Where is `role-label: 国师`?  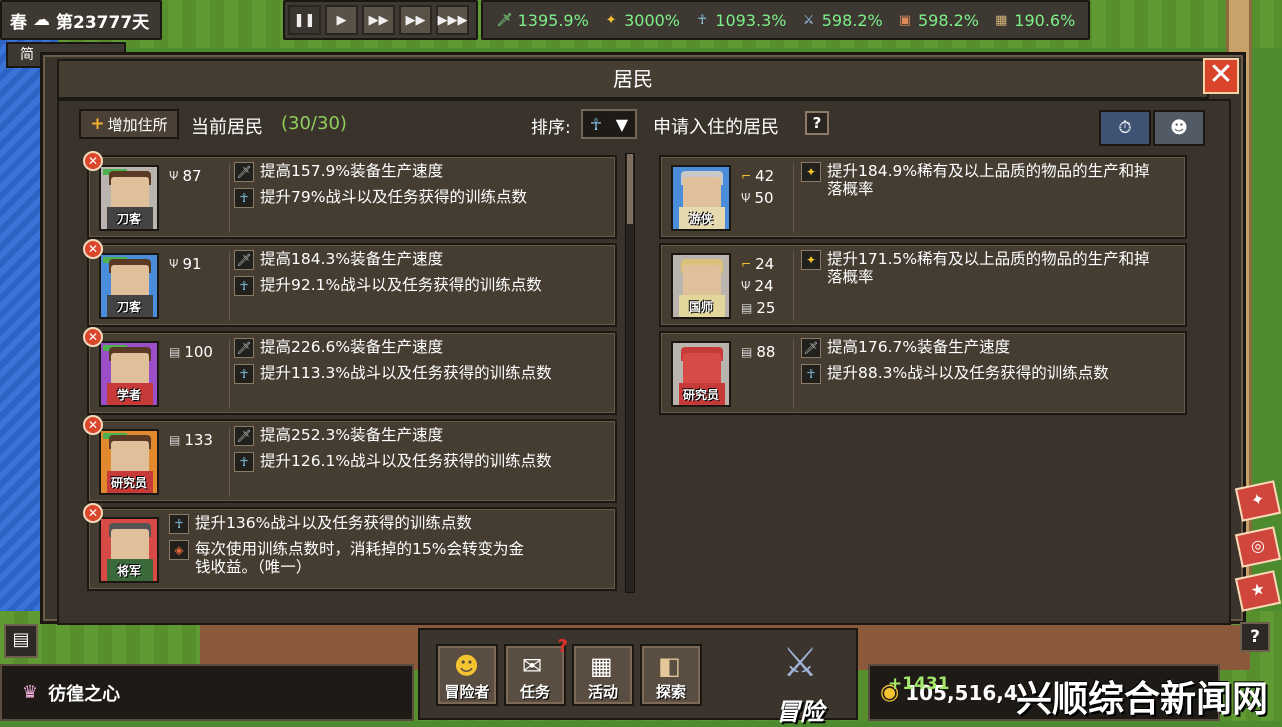
role-label: 国师 is located at coordinates (700, 307).